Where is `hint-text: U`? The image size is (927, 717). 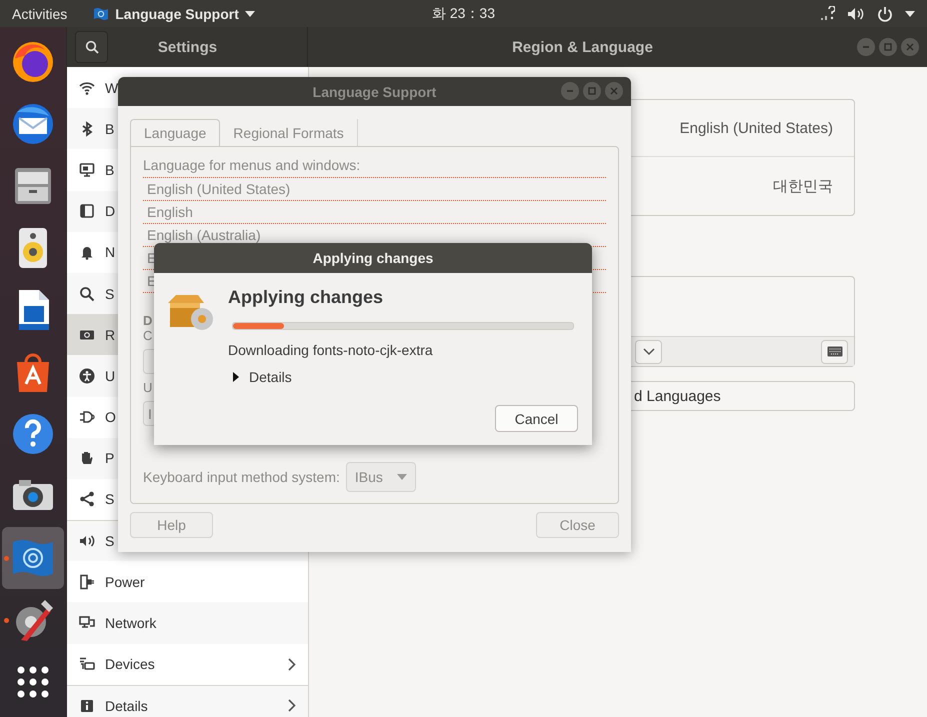
hint-text: U is located at coordinates (147, 387).